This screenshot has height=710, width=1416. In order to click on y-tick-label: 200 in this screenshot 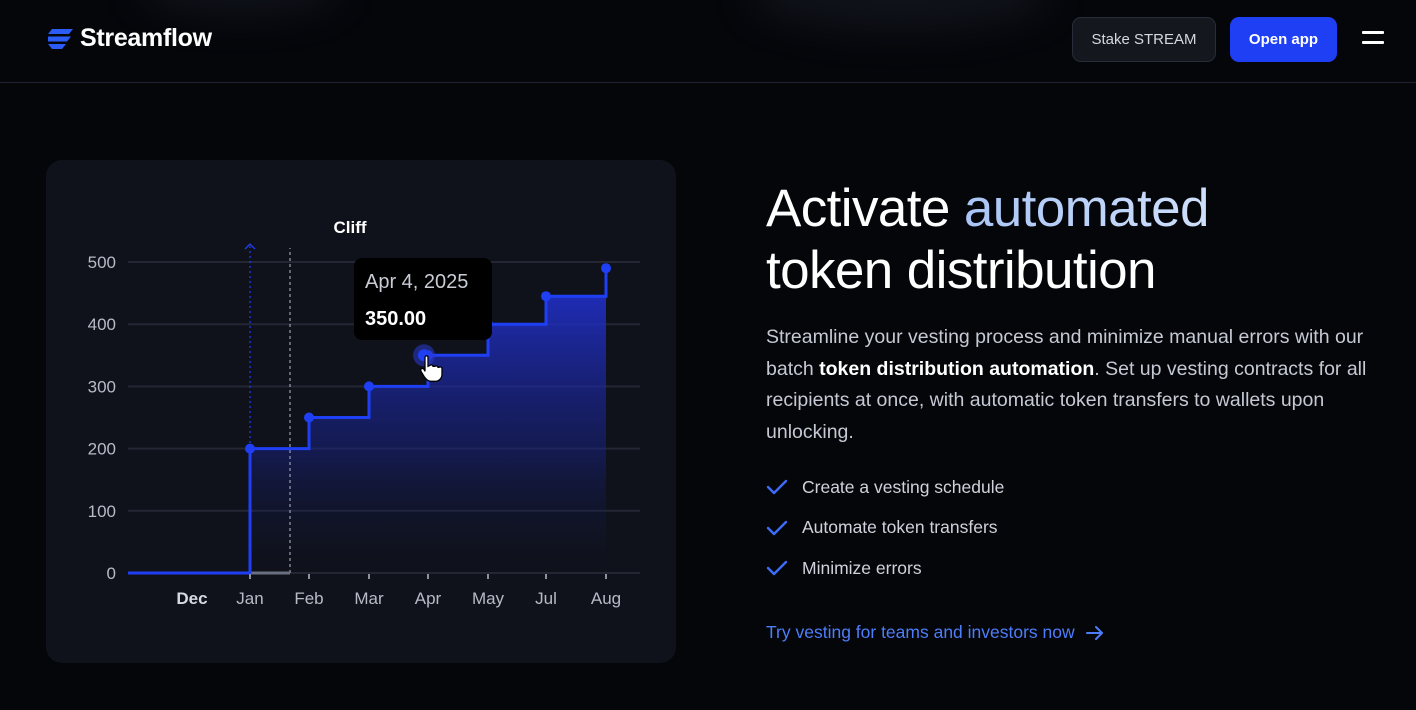, I will do `click(102, 449)`.